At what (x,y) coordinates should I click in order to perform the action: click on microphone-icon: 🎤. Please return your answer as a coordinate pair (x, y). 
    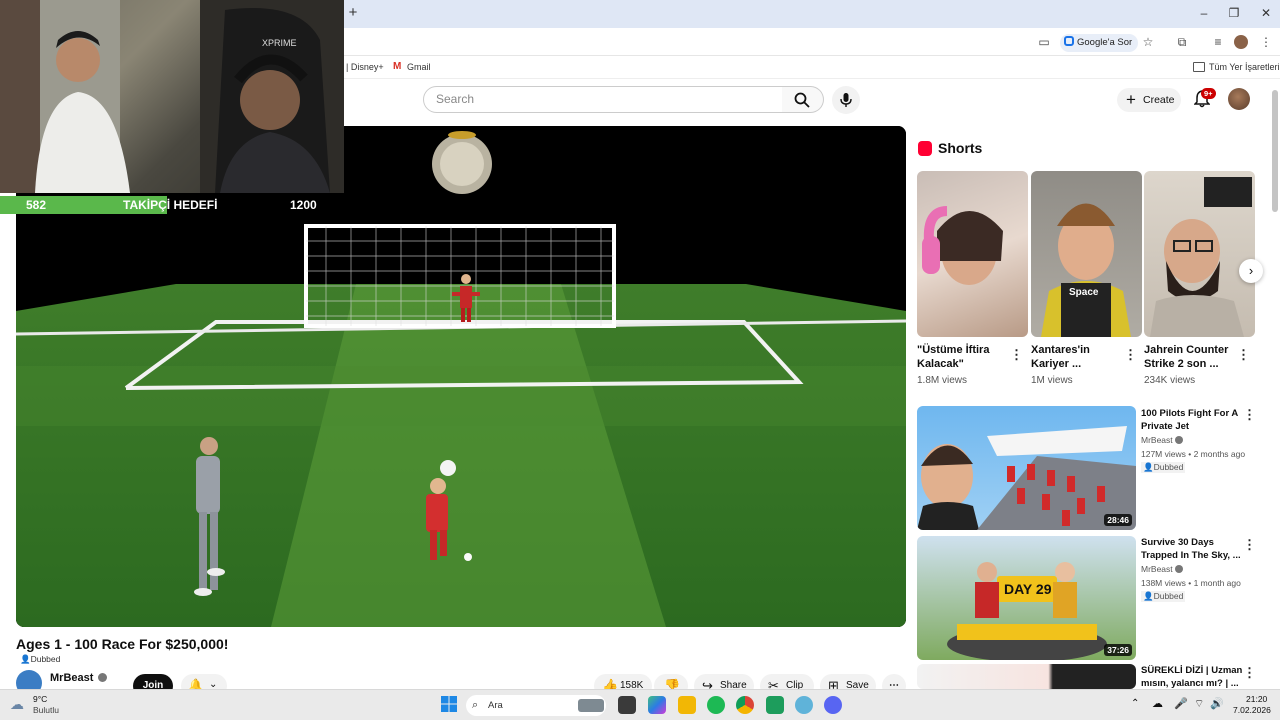
    Looking at the image, I should click on (1181, 703).